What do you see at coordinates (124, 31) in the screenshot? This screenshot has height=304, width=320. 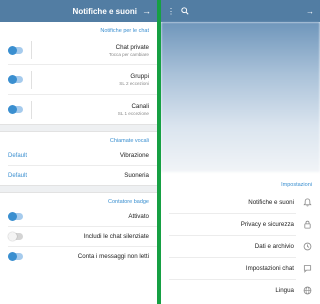 I see `section-header-chat-notifications: Notifiche per le chat` at bounding box center [124, 31].